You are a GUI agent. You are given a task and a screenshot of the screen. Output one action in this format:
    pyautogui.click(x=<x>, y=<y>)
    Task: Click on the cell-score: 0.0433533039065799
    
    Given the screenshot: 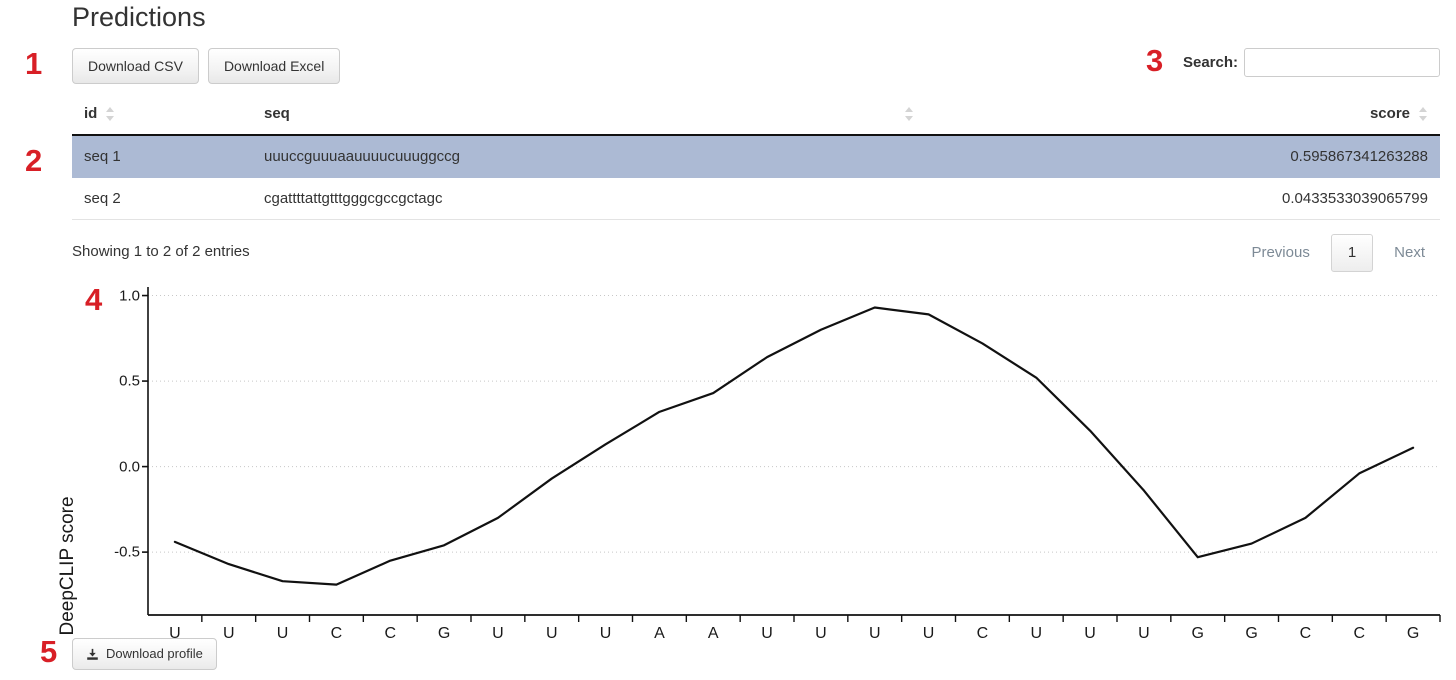 What is the action you would take?
    pyautogui.click(x=1268, y=198)
    